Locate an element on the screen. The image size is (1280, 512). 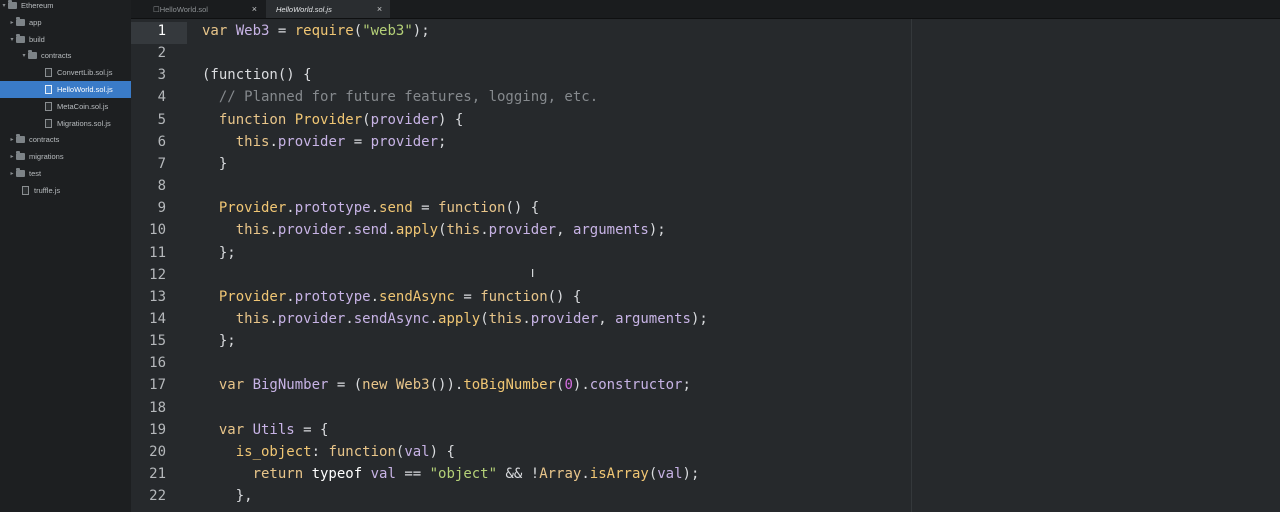
code-token: arguments is located at coordinates (653, 318).